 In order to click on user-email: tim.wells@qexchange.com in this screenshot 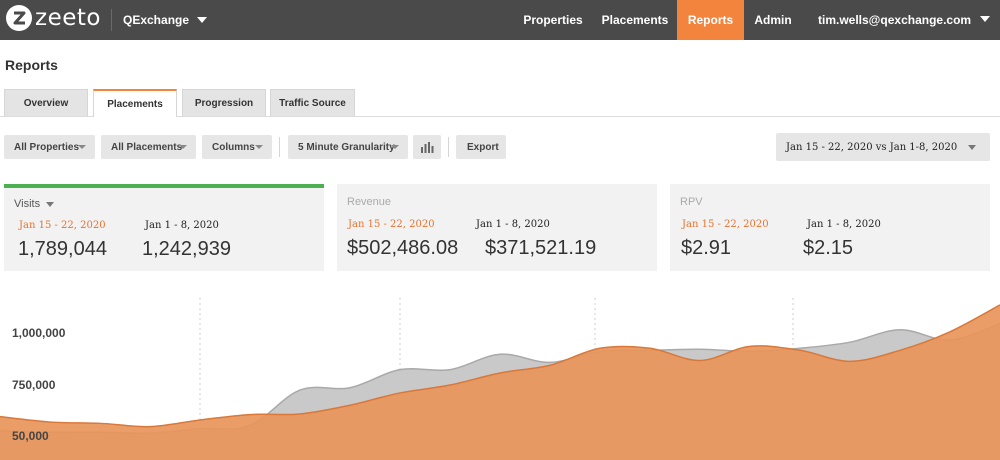, I will do `click(895, 20)`.